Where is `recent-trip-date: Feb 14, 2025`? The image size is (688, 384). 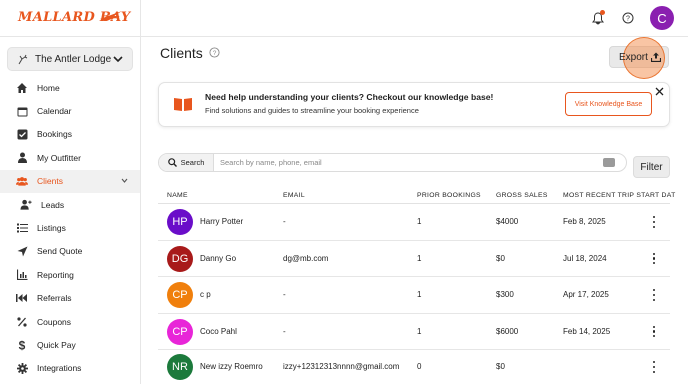
recent-trip-date: Feb 14, 2025 is located at coordinates (587, 331).